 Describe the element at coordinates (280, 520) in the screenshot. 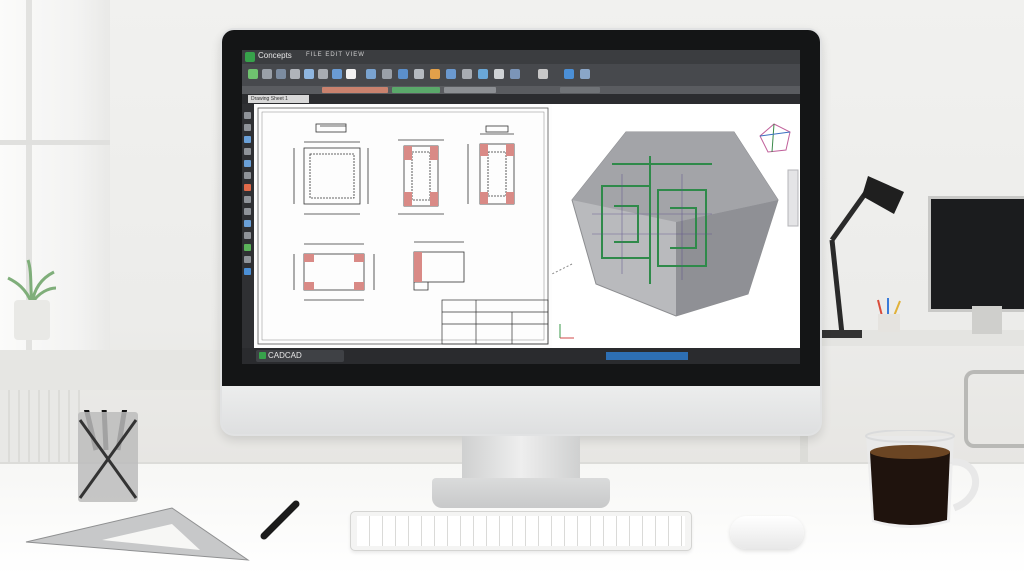

I see `pencil-icon` at that location.